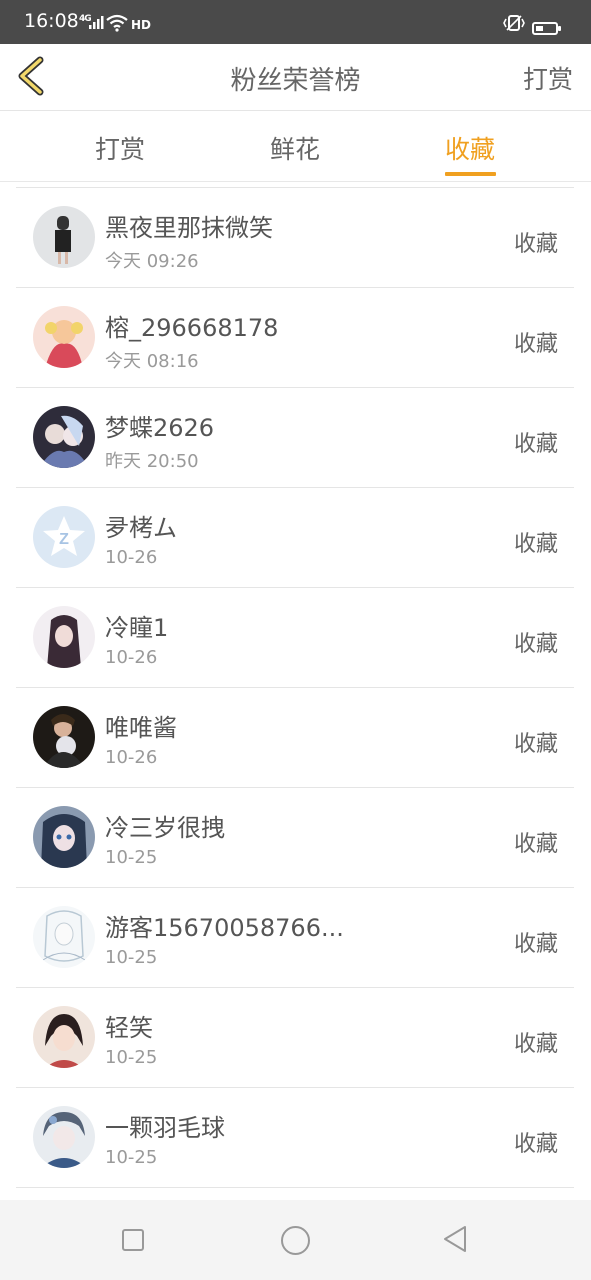 Image resolution: width=591 pixels, height=1280 pixels. I want to click on vibrate-icon, so click(514, 23).